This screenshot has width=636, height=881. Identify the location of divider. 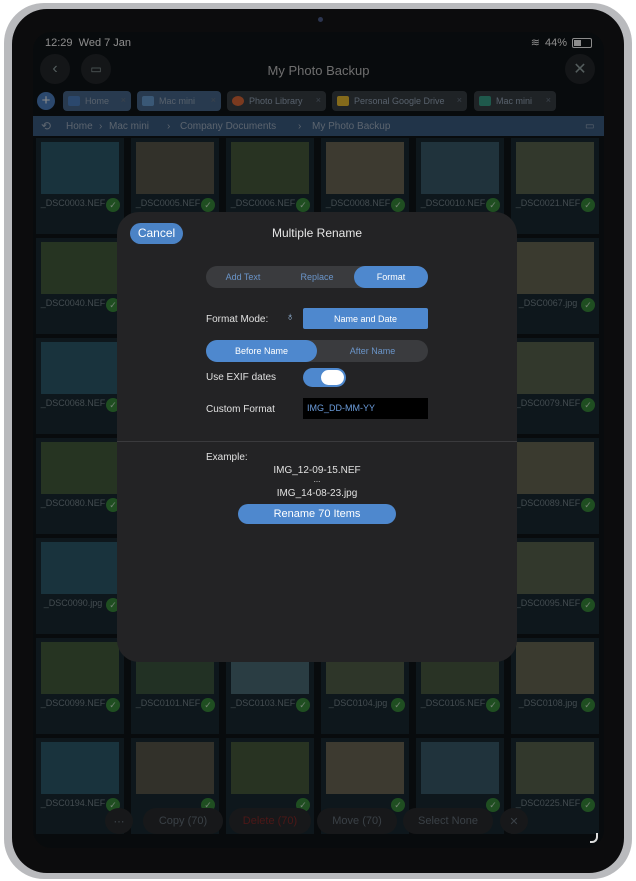
(317, 441).